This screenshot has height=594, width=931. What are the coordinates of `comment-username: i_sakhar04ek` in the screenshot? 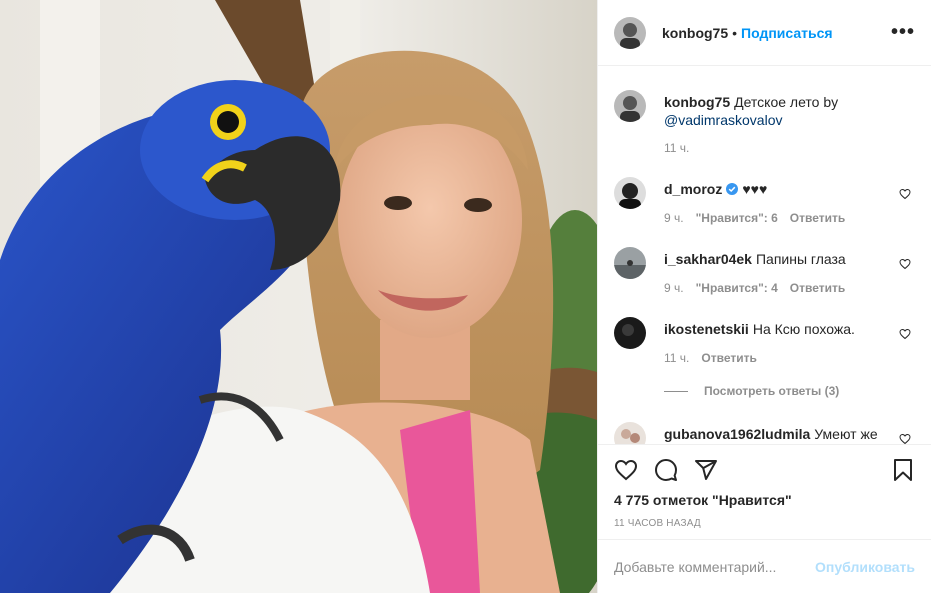 It's located at (708, 259).